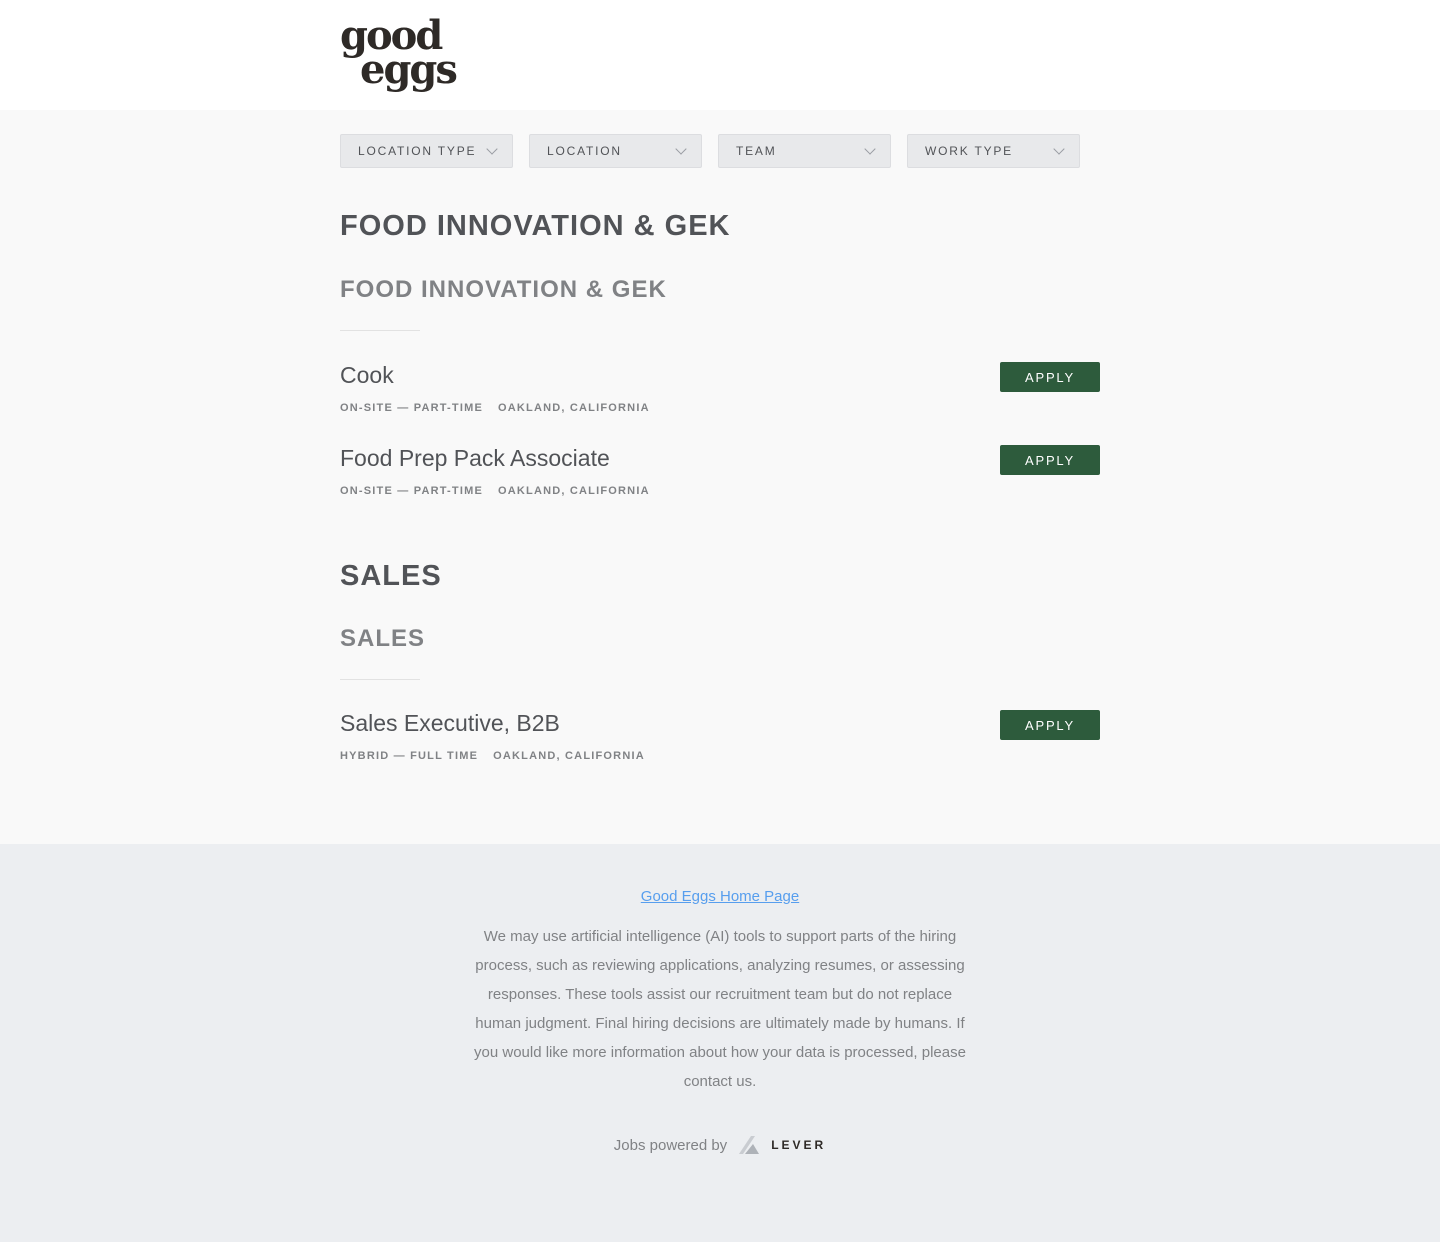 The image size is (1440, 1242). I want to click on filter-label: LOCATION, so click(584, 151).